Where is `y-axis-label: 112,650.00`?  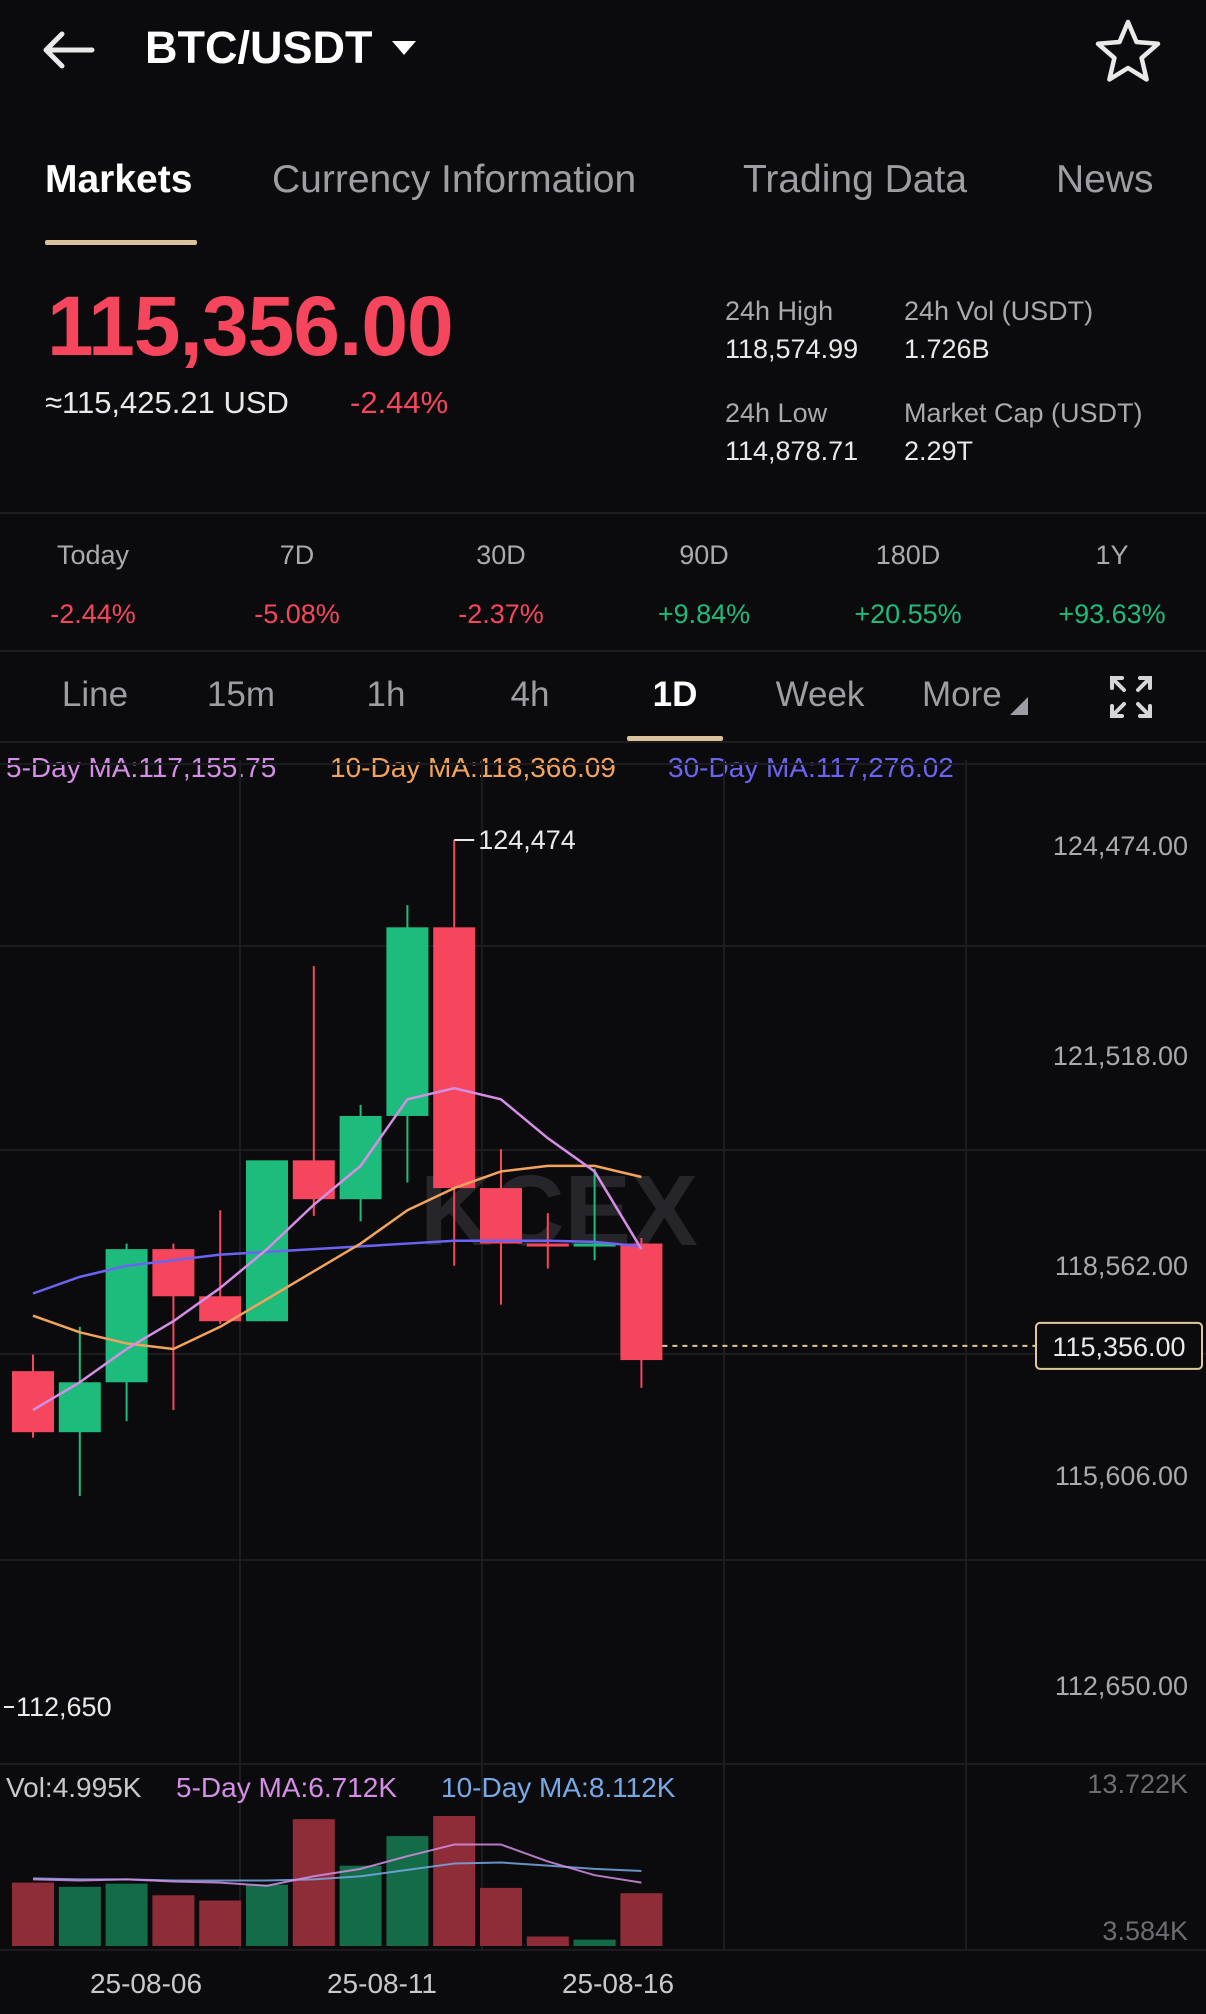 y-axis-label: 112,650.00 is located at coordinates (1121, 1686).